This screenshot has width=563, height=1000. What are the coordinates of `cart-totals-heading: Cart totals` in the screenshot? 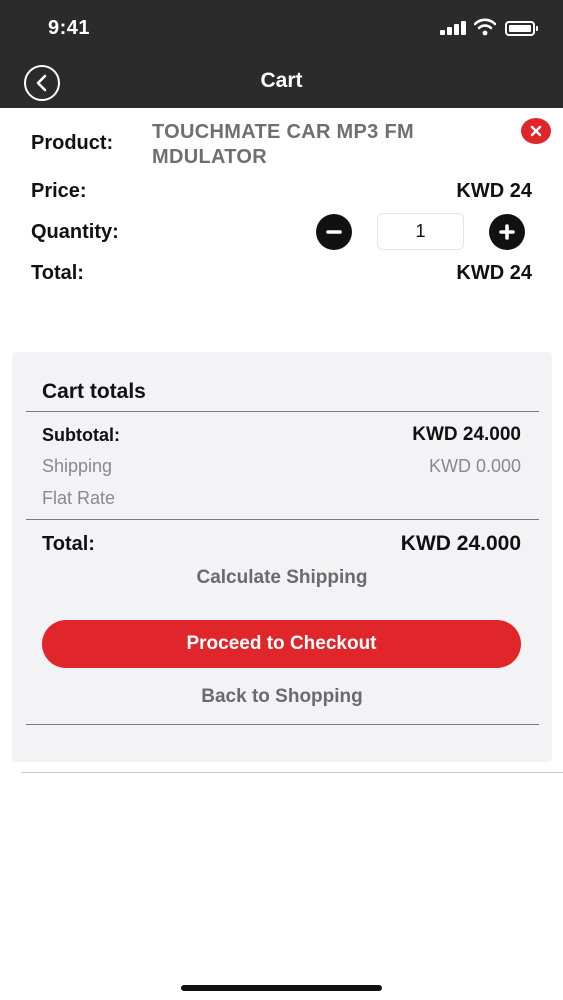 It's located at (94, 391).